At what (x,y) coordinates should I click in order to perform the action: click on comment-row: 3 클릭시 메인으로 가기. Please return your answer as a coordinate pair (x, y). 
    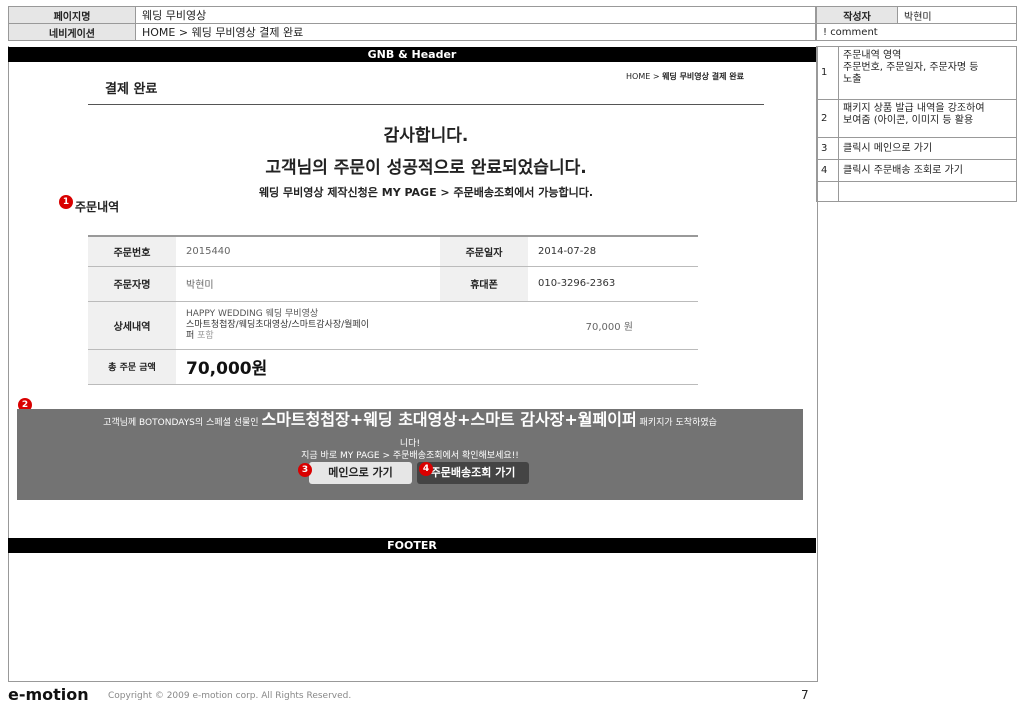
    Looking at the image, I should click on (916, 148).